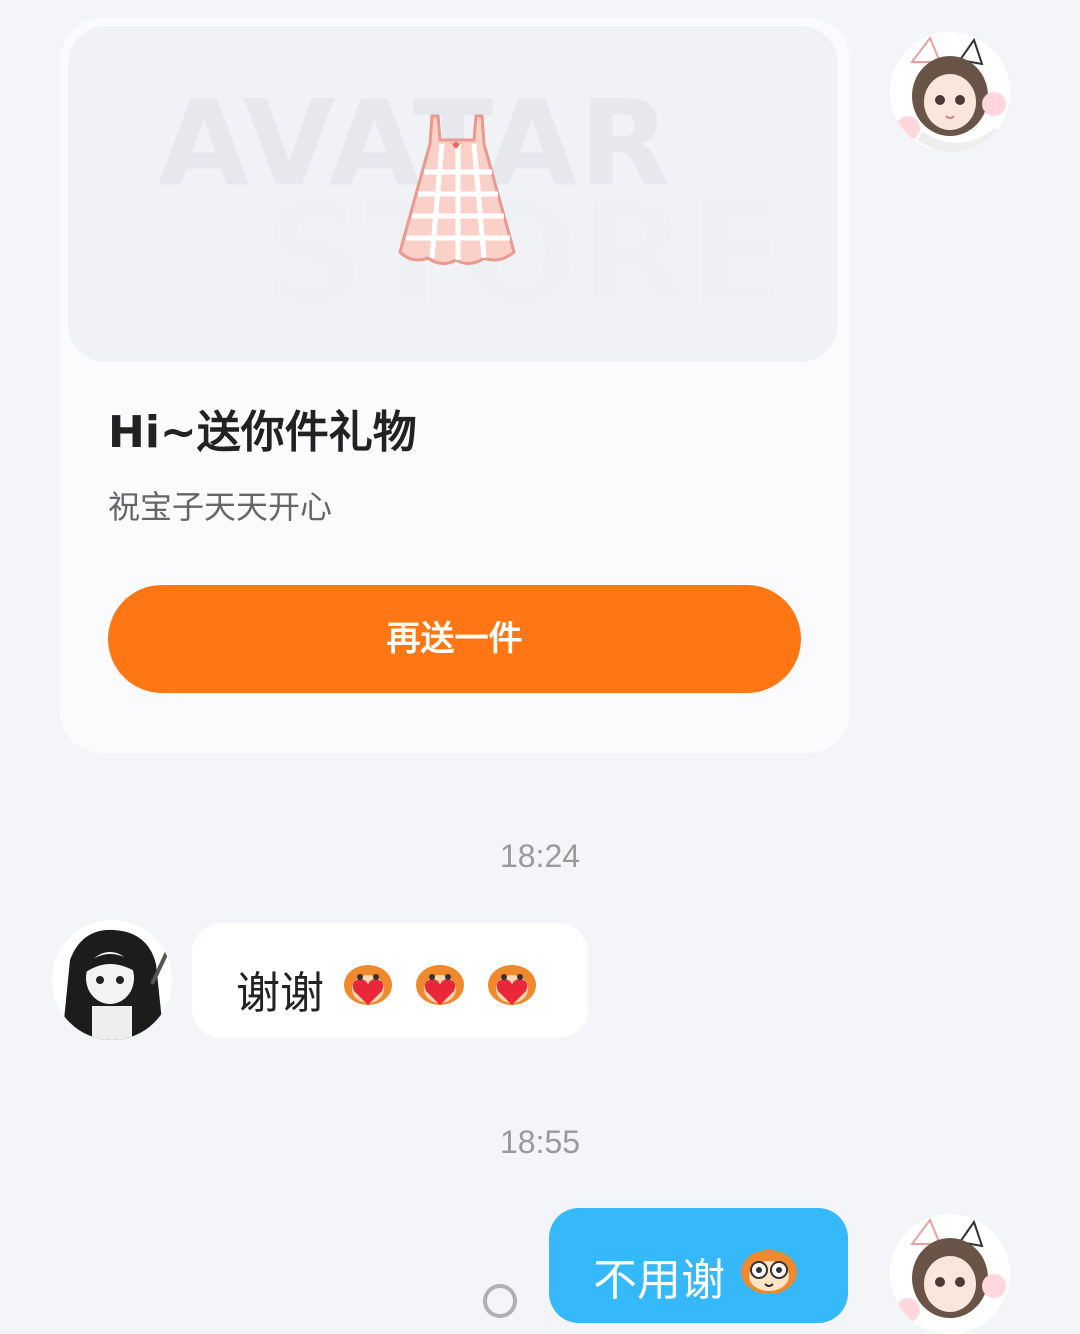 The image size is (1080, 1334). I want to click on message-text: 谢谢, so click(280, 993).